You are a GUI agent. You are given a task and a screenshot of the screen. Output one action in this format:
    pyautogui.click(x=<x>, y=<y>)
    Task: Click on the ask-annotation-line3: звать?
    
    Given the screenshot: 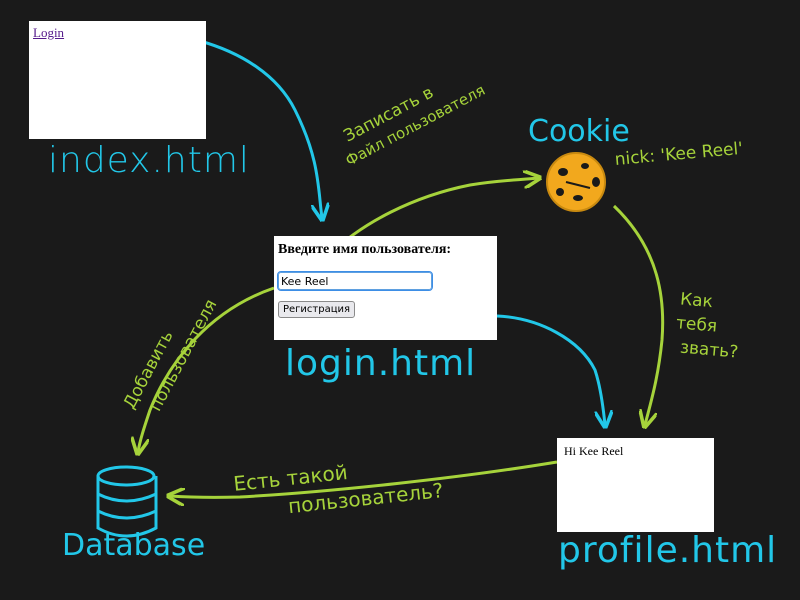 What is the action you would take?
    pyautogui.click(x=709, y=350)
    